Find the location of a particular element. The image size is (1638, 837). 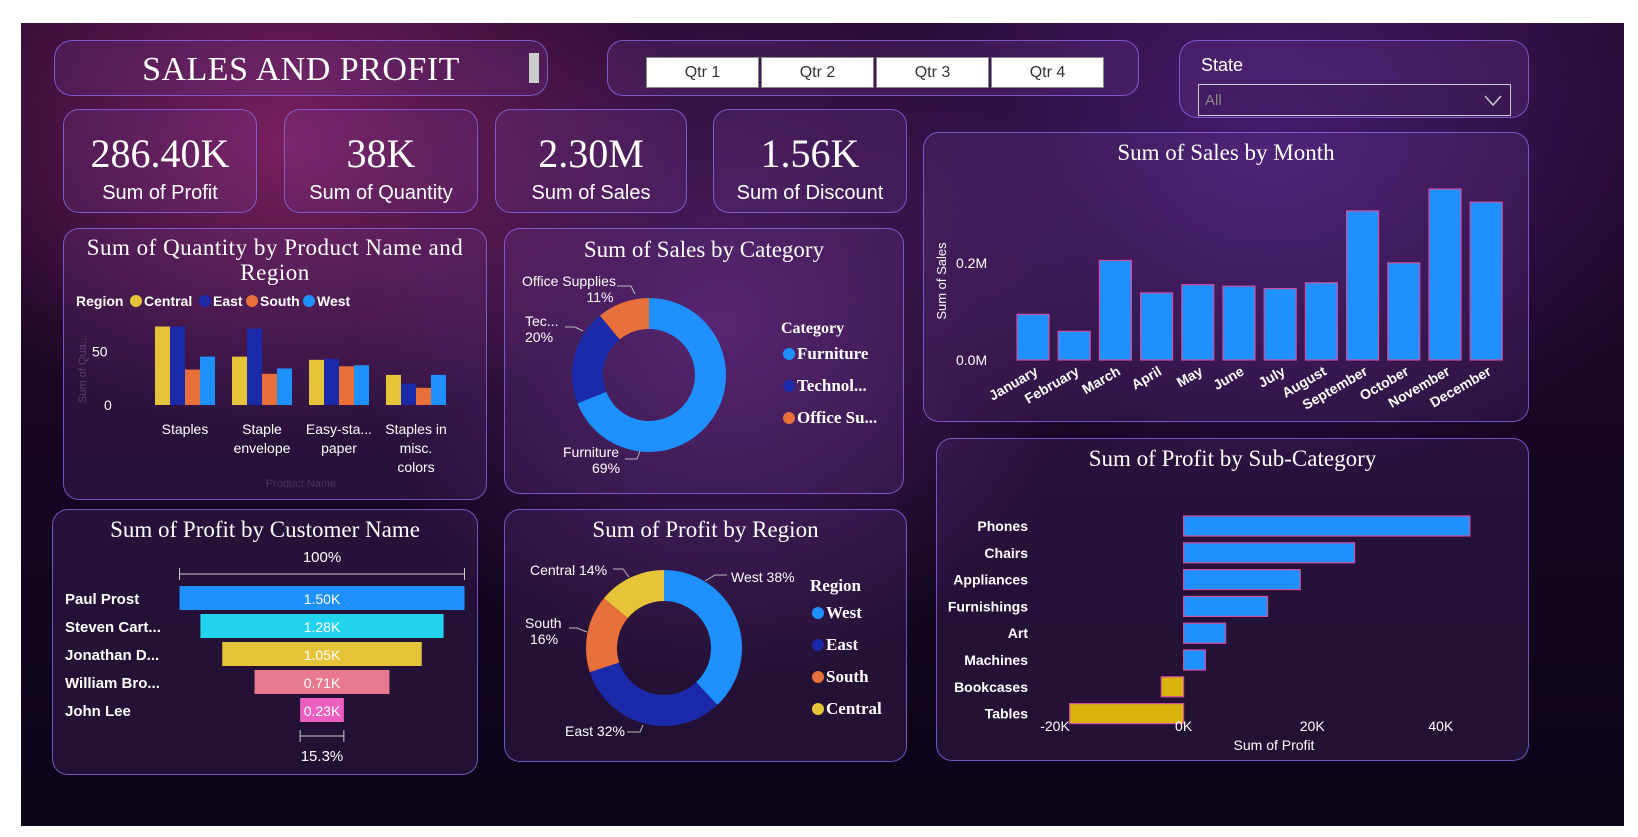

slice-east is located at coordinates (653, 694).